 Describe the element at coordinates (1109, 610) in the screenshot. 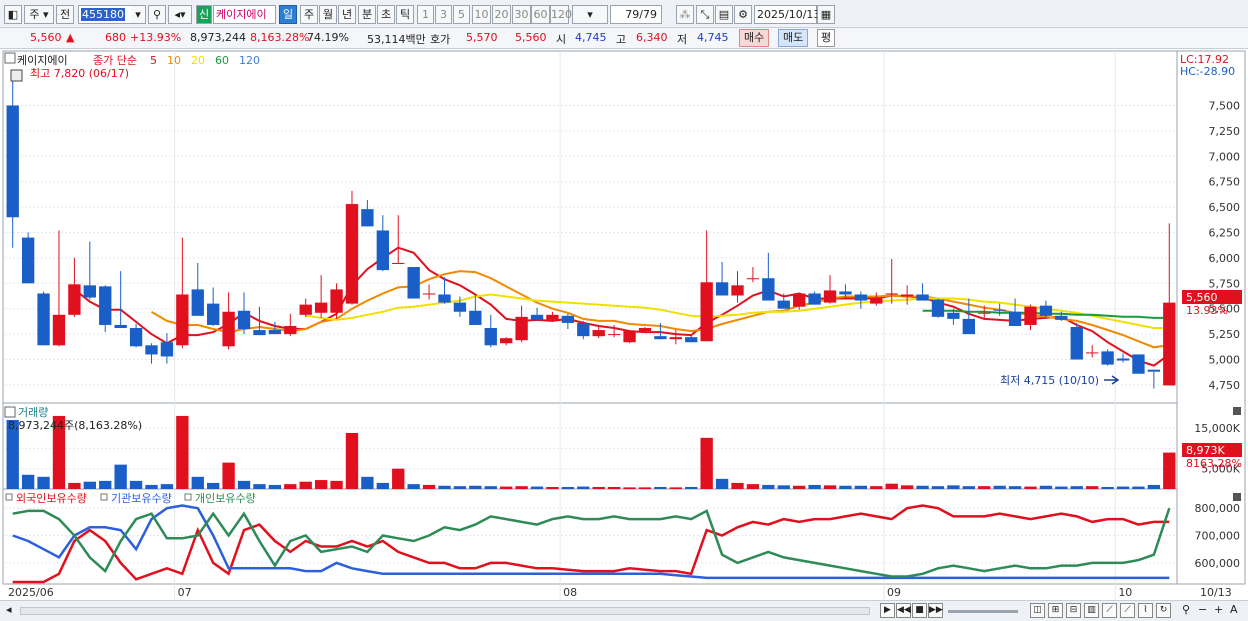

I see `tool-icon: ⟋` at that location.